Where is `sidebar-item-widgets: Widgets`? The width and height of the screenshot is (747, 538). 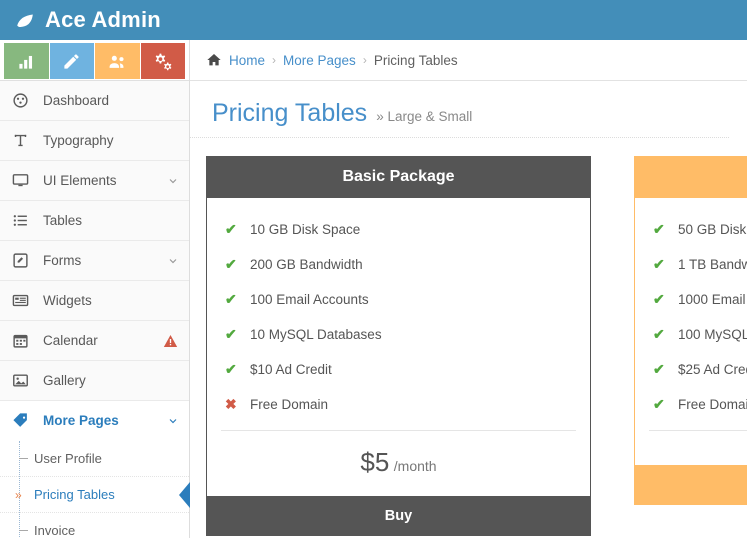 sidebar-item-widgets: Widgets is located at coordinates (94, 301).